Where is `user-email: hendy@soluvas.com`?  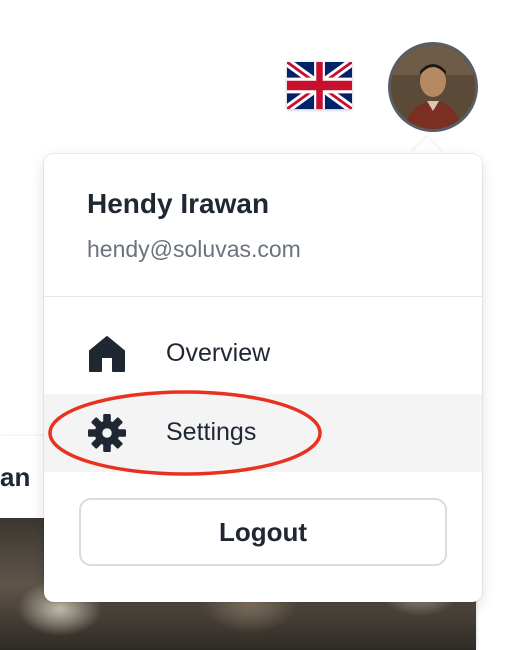
user-email: hendy@soluvas.com is located at coordinates (194, 249).